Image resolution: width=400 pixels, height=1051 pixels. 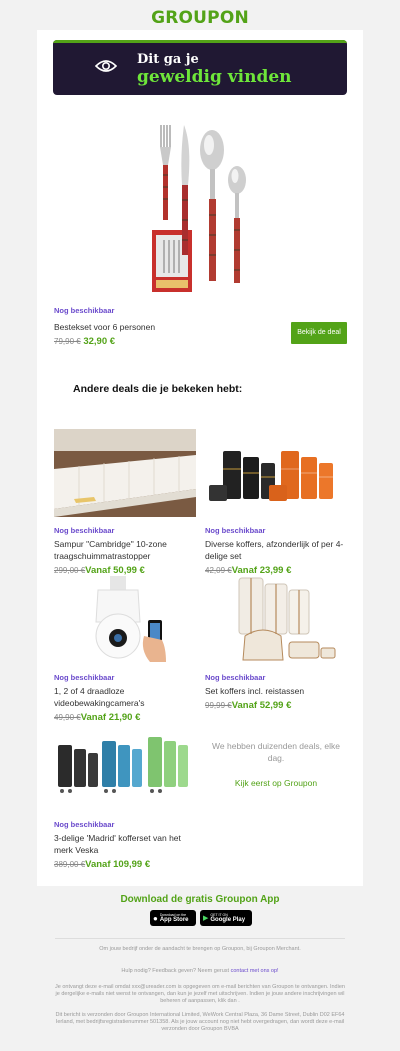 I want to click on deal-old-price: 42,09 €, so click(x=218, y=570).